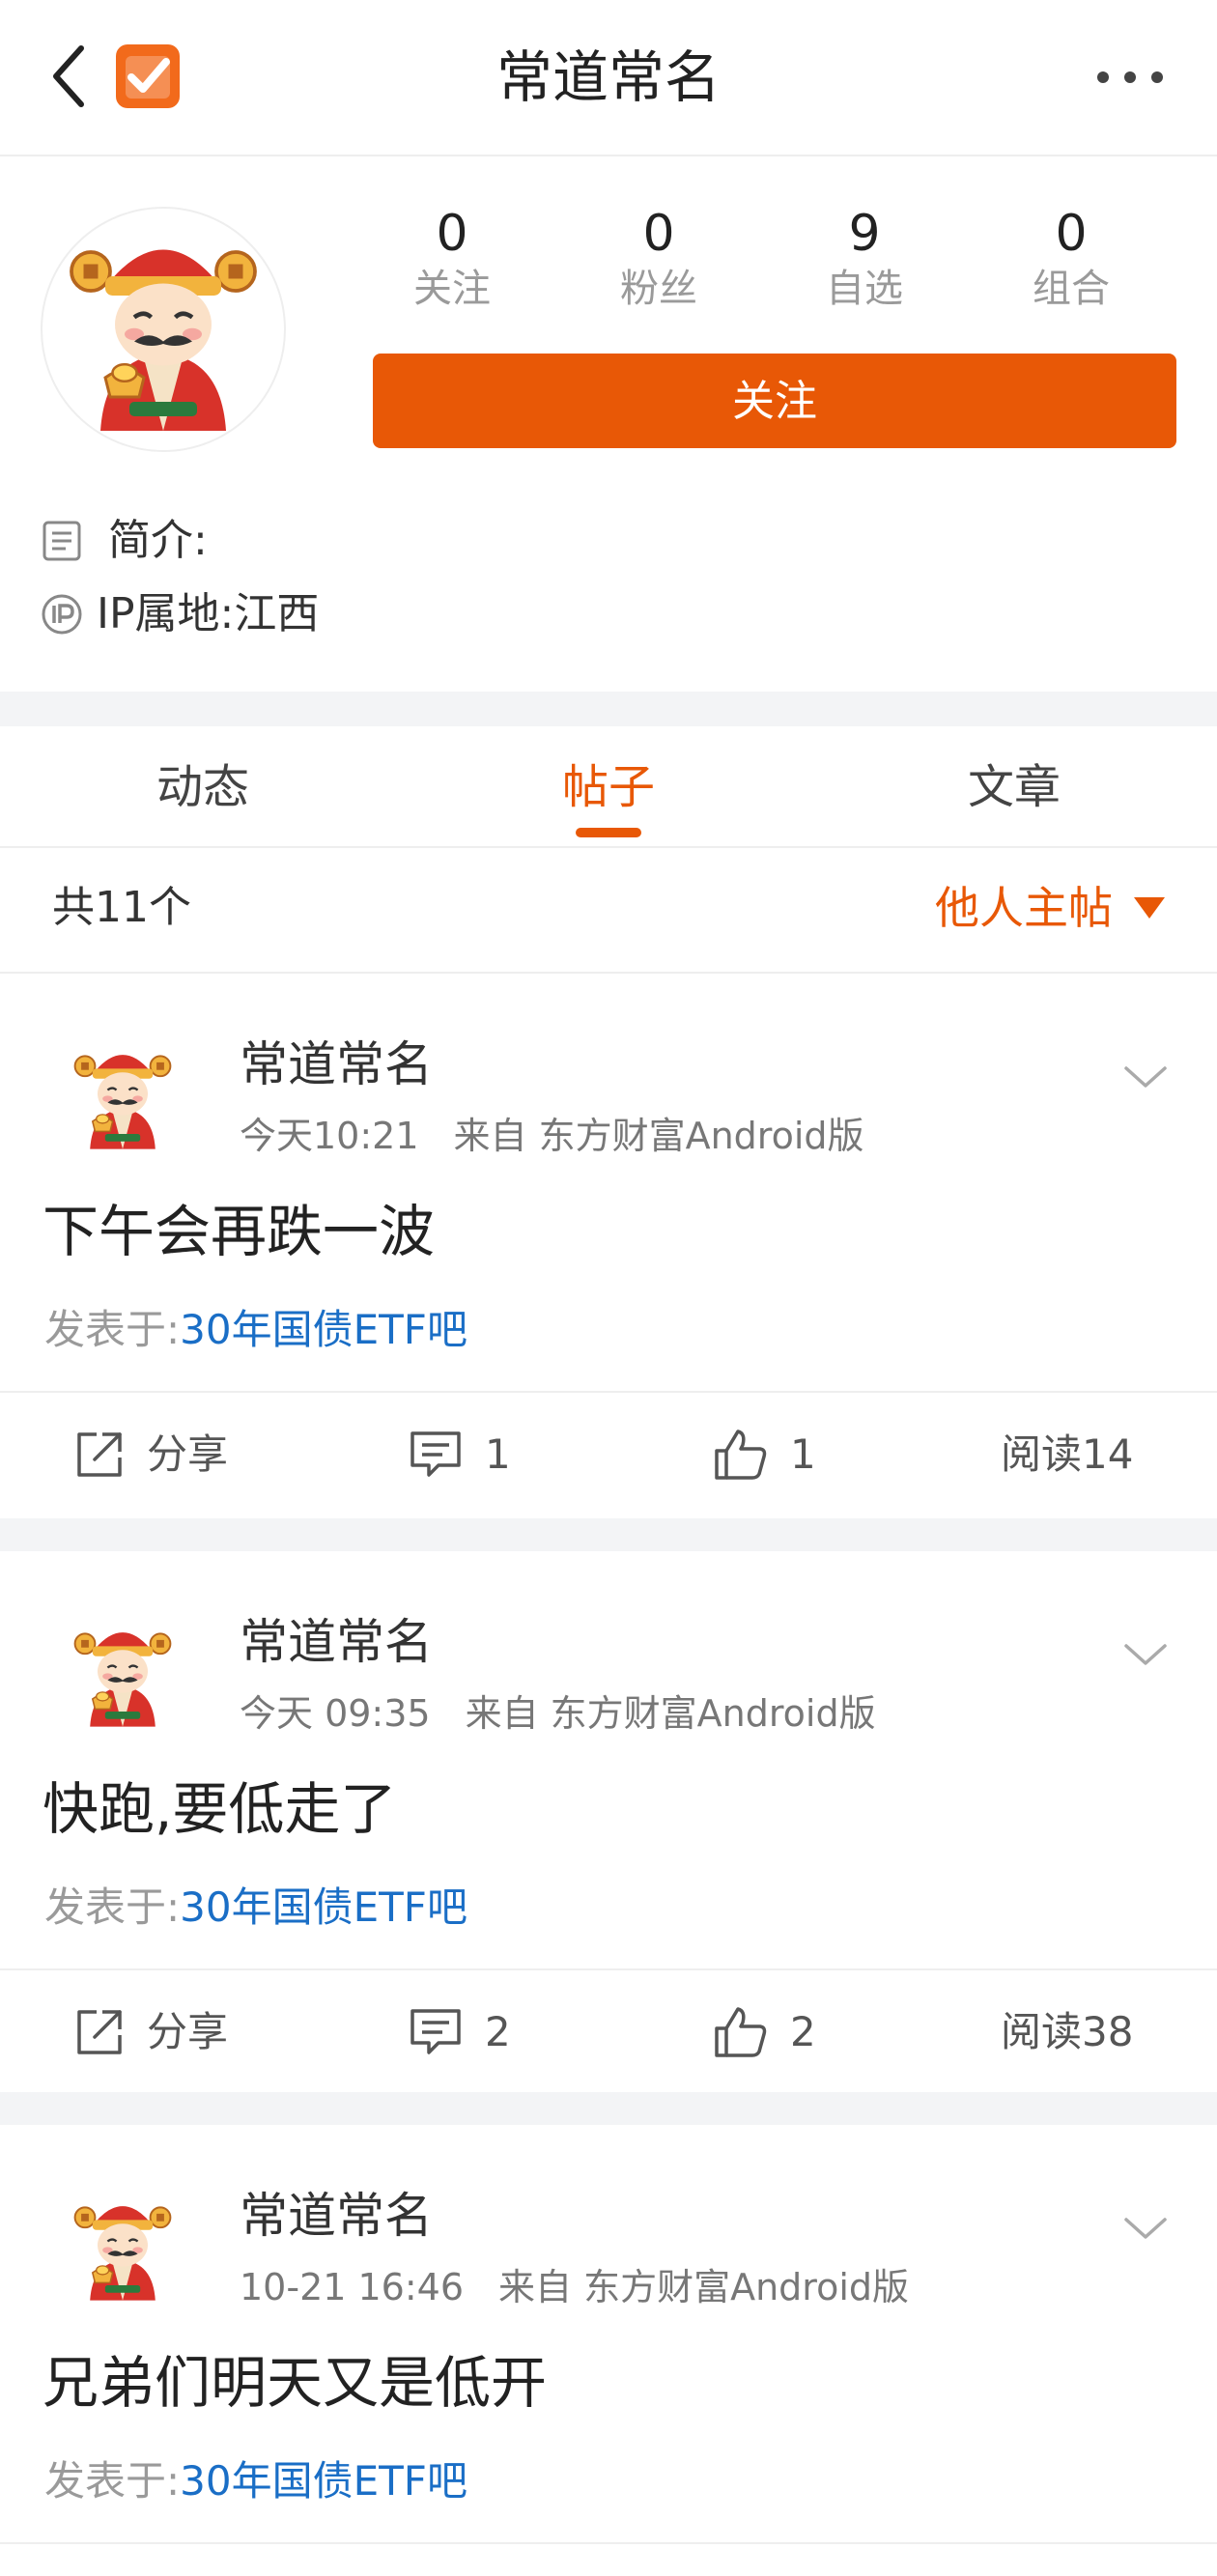 The width and height of the screenshot is (1217, 2576). Describe the element at coordinates (608, 911) in the screenshot. I see `list-header: 共11个 他人主帖` at that location.